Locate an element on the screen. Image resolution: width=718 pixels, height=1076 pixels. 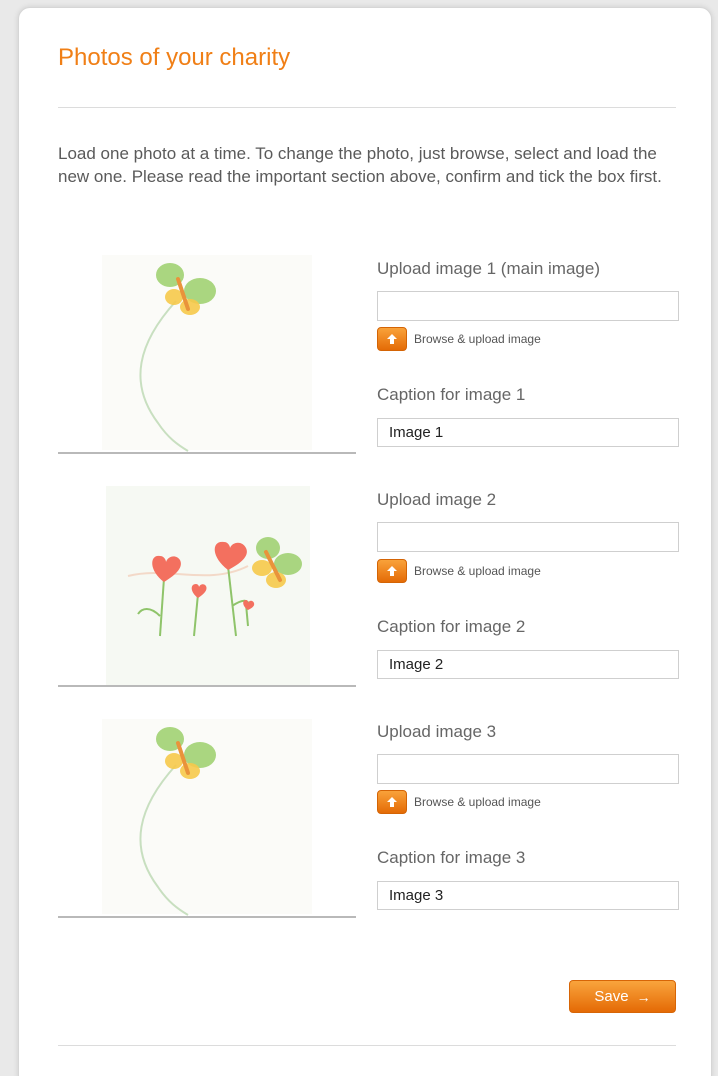
image-3-thumbnail is located at coordinates (207, 817).